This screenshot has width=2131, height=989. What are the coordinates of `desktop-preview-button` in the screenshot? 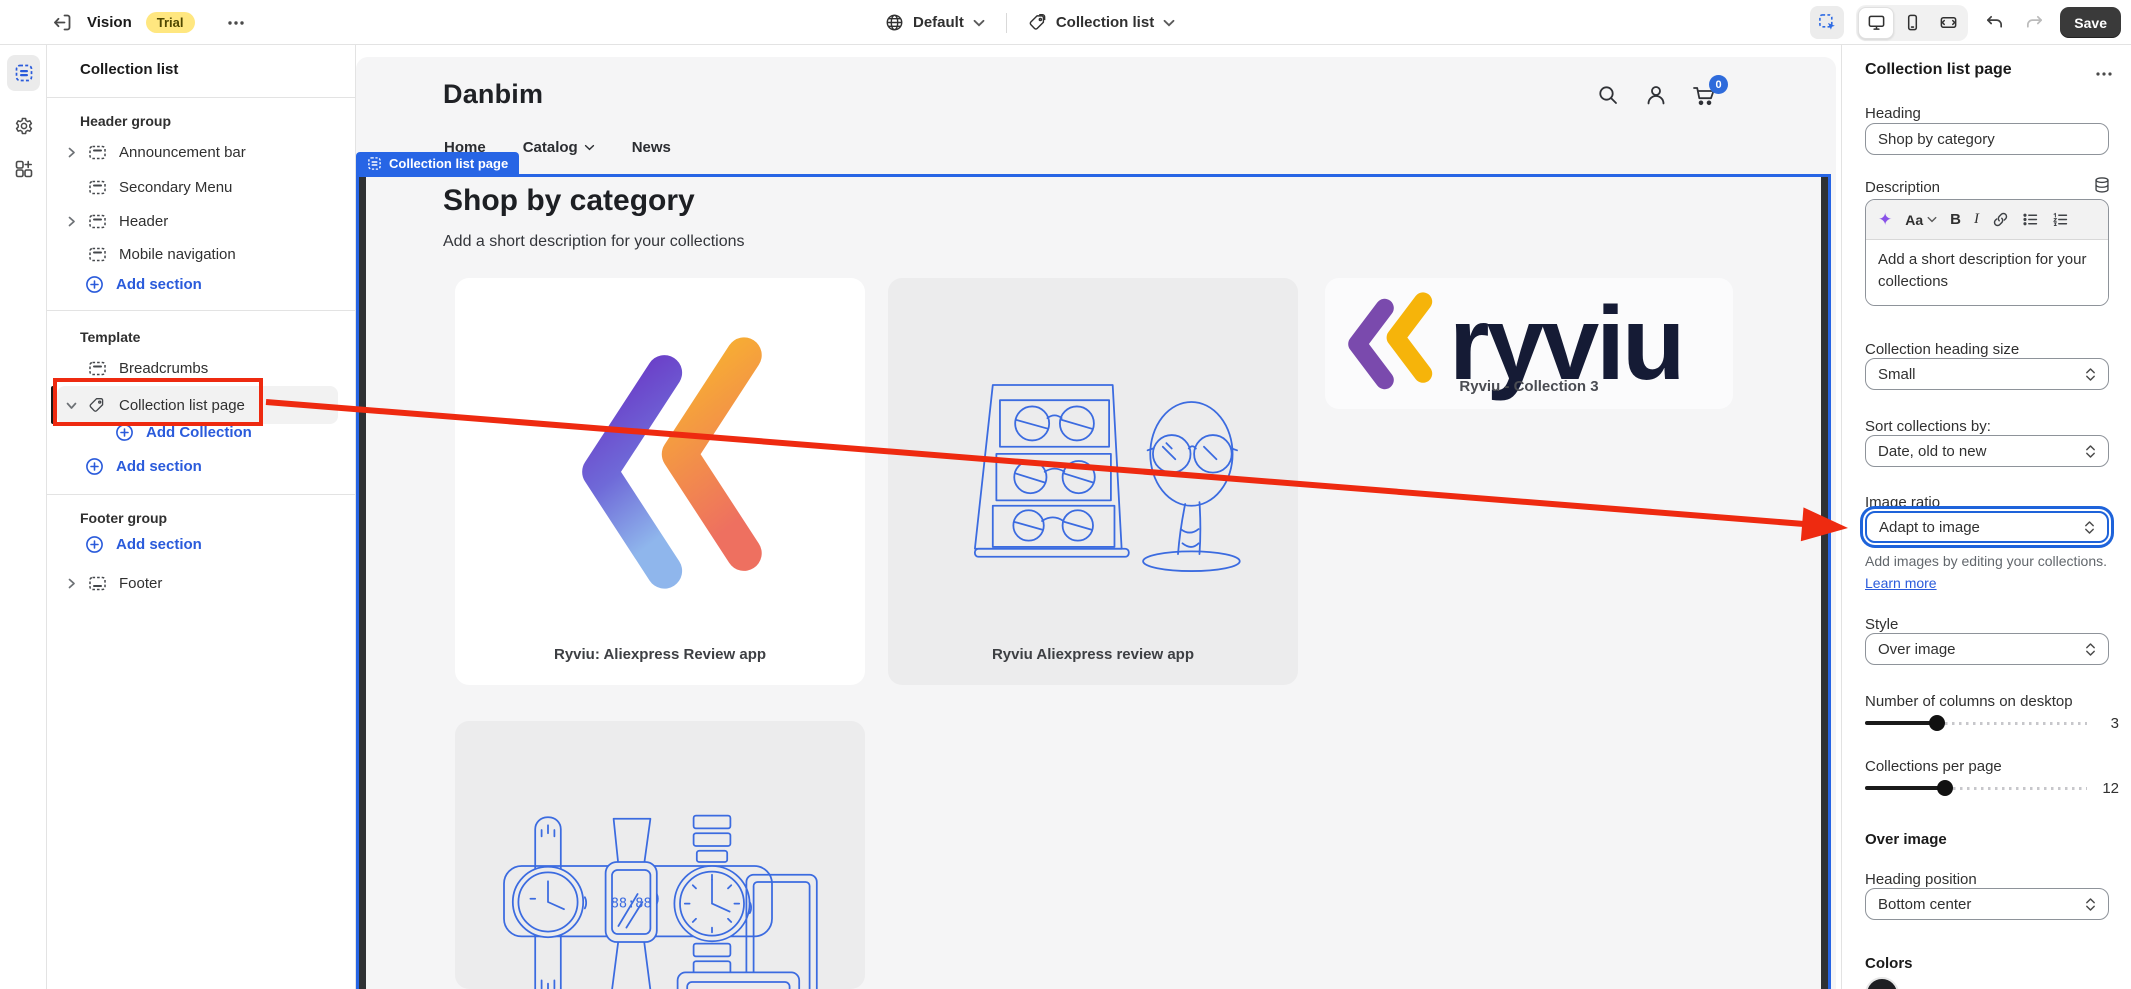 It's located at (1876, 22).